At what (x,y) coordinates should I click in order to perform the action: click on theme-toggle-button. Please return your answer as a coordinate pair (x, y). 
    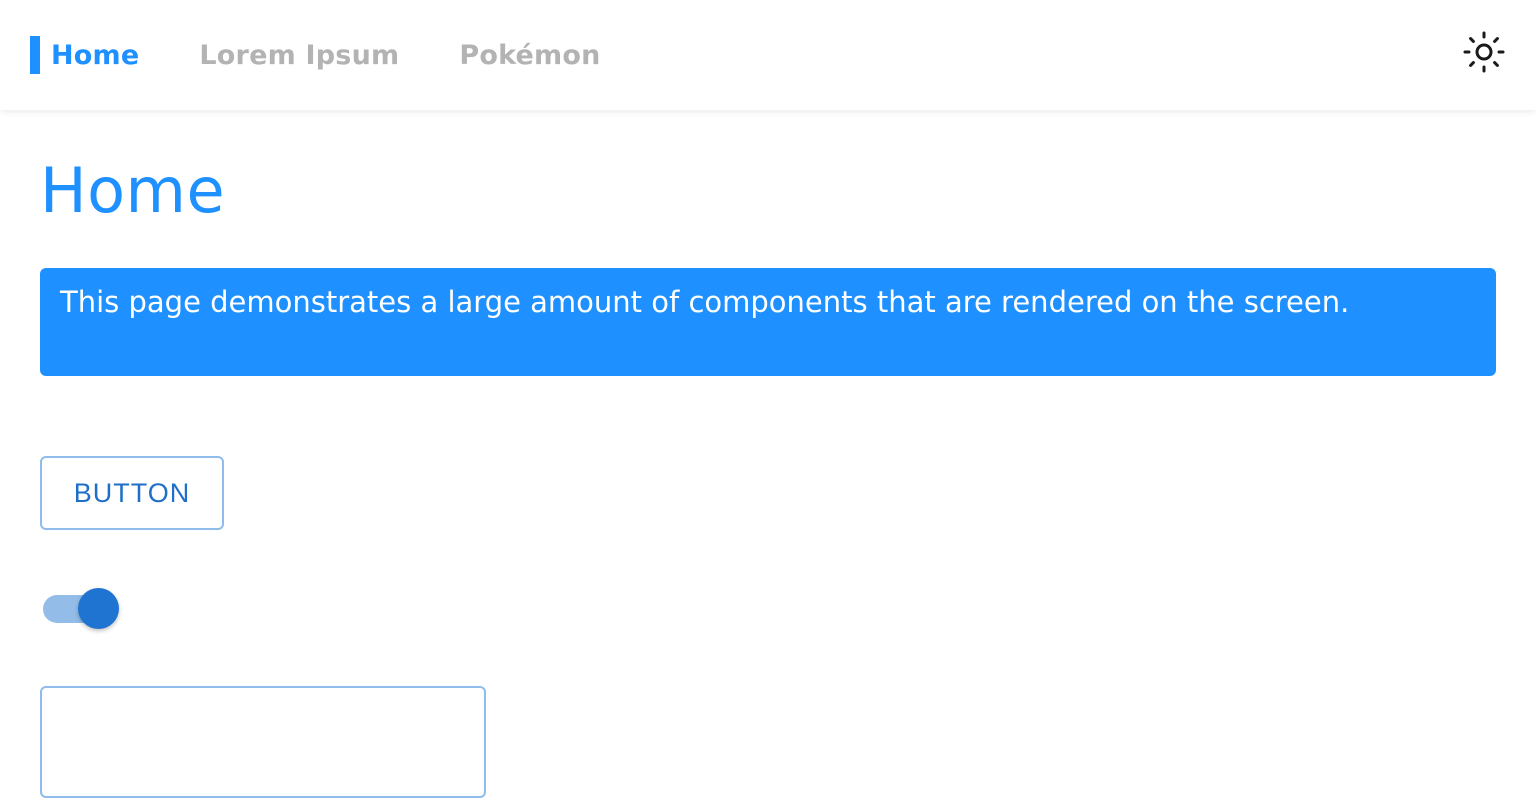
    Looking at the image, I should click on (1484, 52).